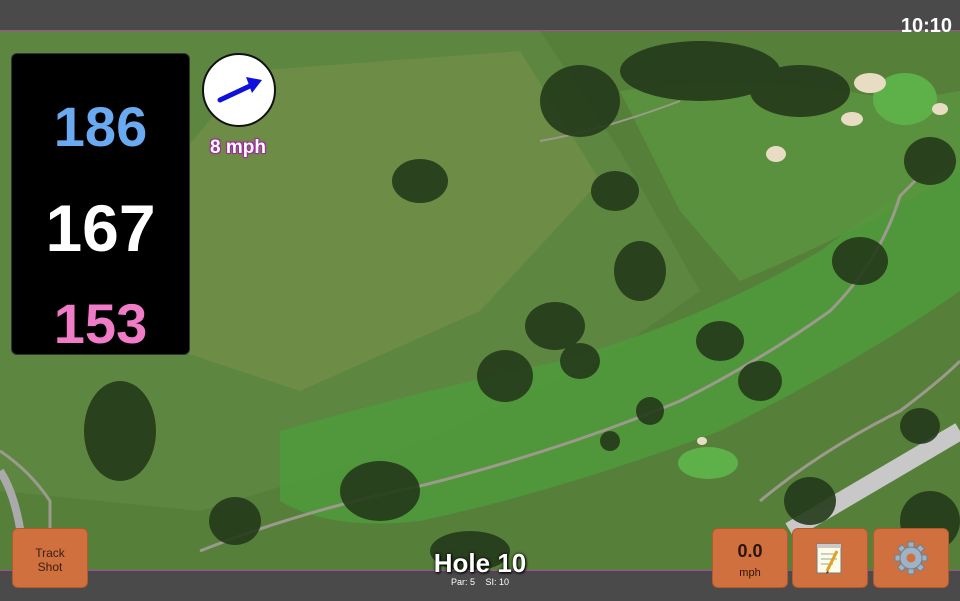 The width and height of the screenshot is (960, 601). Describe the element at coordinates (480, 563) in the screenshot. I see `hole-title: Hole 10` at that location.